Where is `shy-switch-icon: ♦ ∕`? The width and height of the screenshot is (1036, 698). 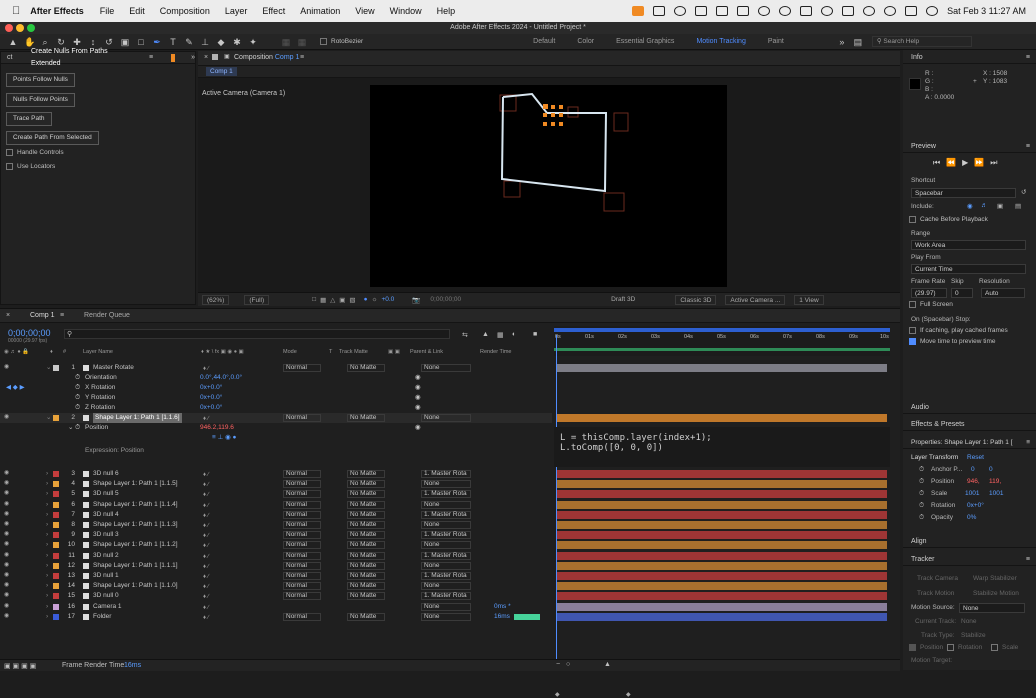 shy-switch-icon: ♦ ∕ is located at coordinates (206, 618).